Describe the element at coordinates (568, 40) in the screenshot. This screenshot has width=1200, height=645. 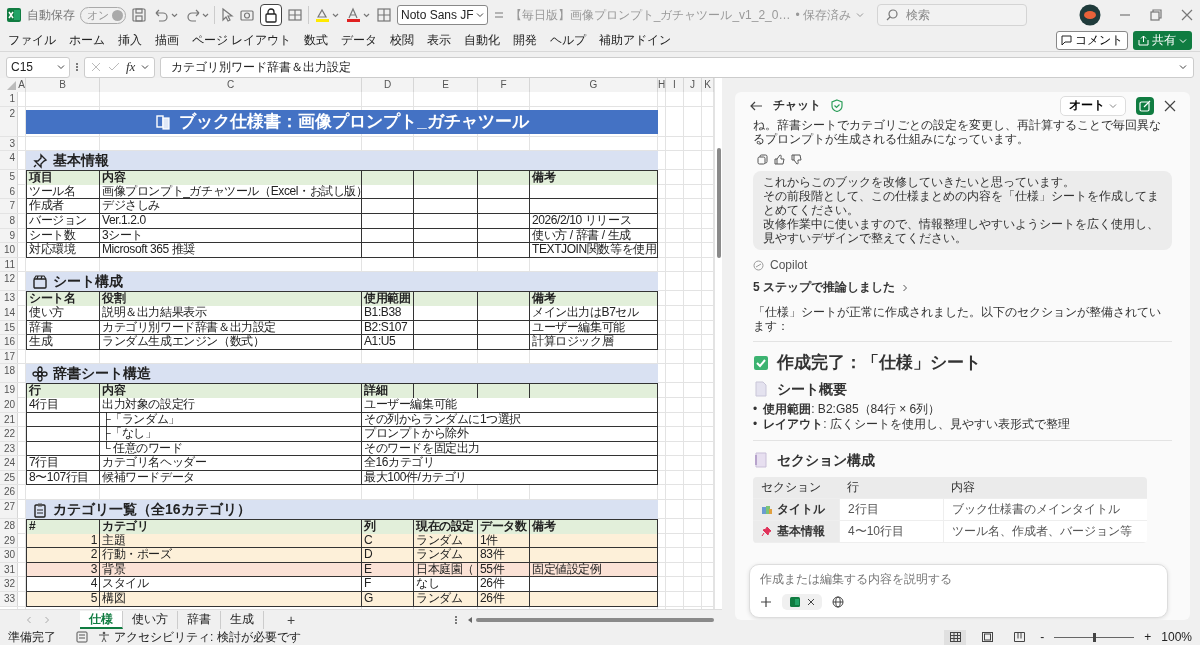
I see `menu-tab: ヘルプ` at that location.